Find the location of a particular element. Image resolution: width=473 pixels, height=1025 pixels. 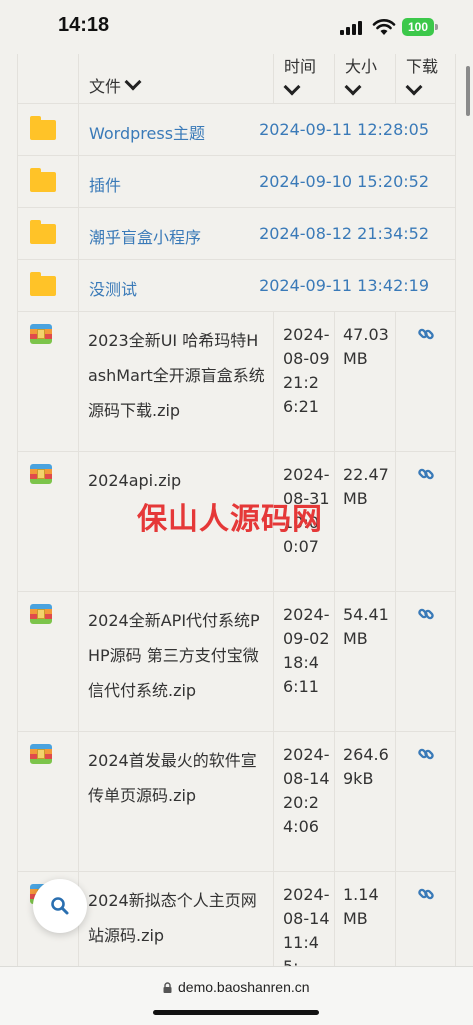

search-icon is located at coordinates (60, 906).